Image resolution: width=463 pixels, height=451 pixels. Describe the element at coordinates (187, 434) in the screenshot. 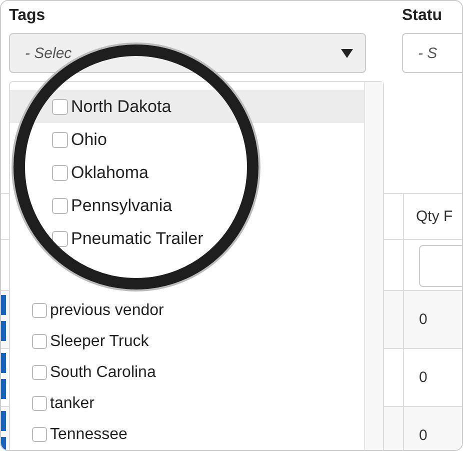

I see `dropdown-option: Tennessee` at that location.